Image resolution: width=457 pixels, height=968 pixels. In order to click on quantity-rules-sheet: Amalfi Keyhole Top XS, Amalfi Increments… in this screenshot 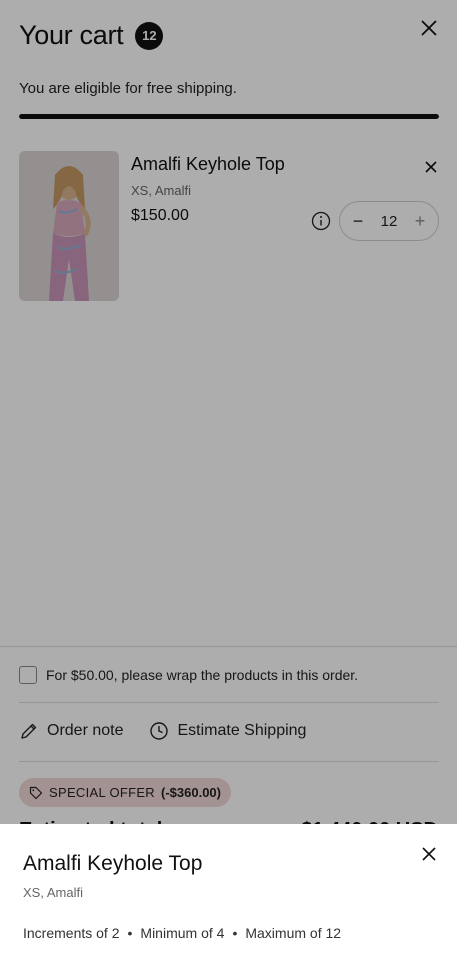, I will do `click(228, 896)`.